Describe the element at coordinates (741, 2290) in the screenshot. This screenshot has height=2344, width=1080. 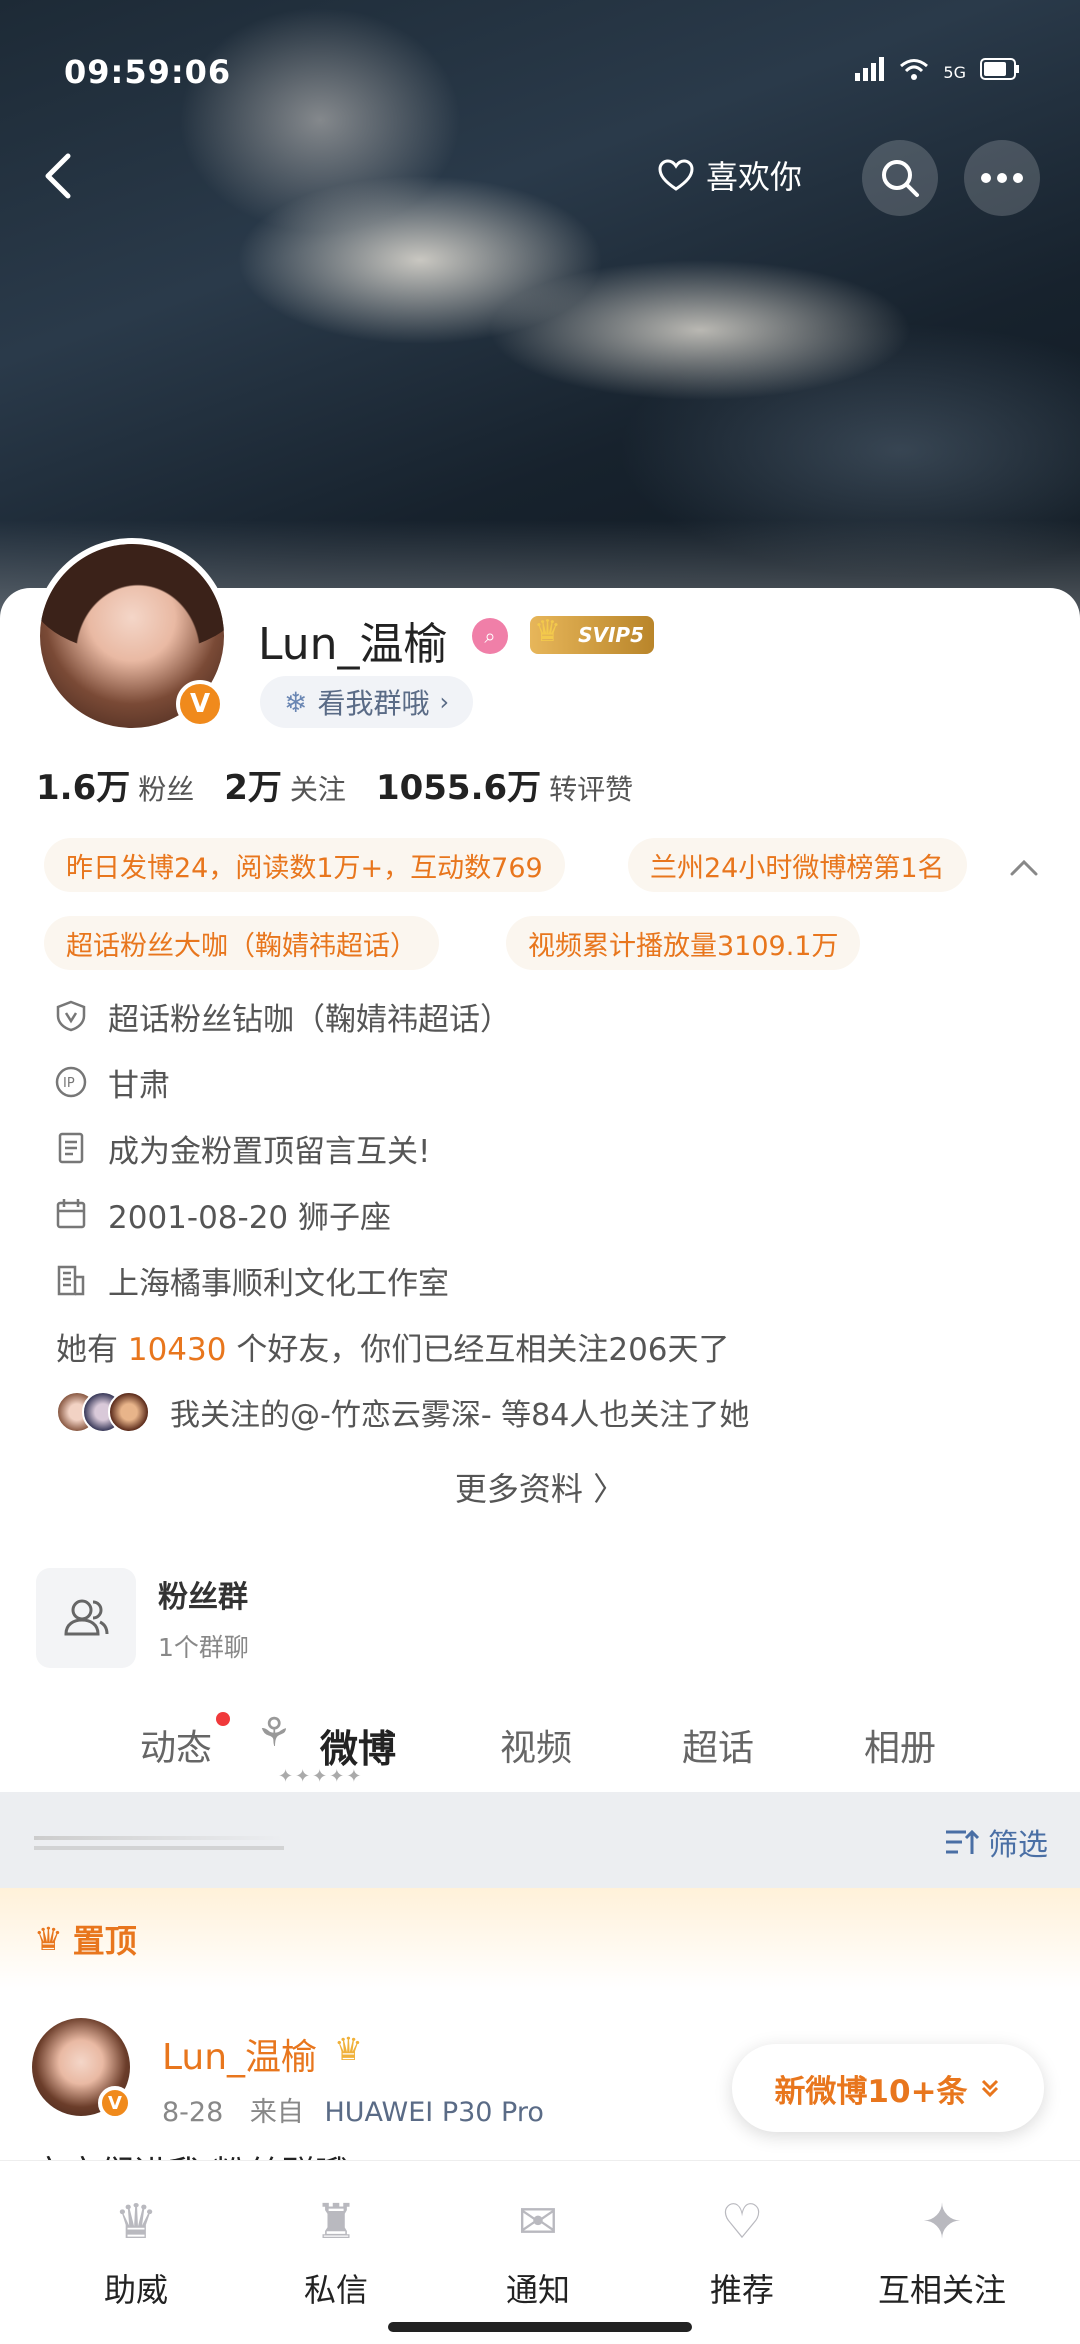
I see `nav-recommend-label: 推荐` at that location.